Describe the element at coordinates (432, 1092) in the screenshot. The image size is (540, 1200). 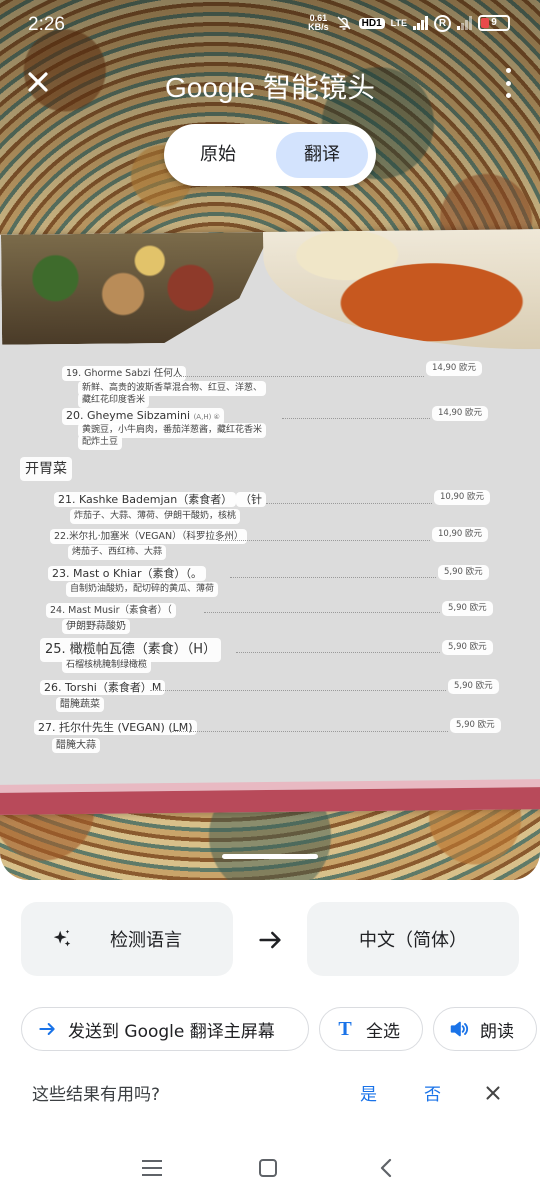
I see `feedback-no-button: 否` at that location.